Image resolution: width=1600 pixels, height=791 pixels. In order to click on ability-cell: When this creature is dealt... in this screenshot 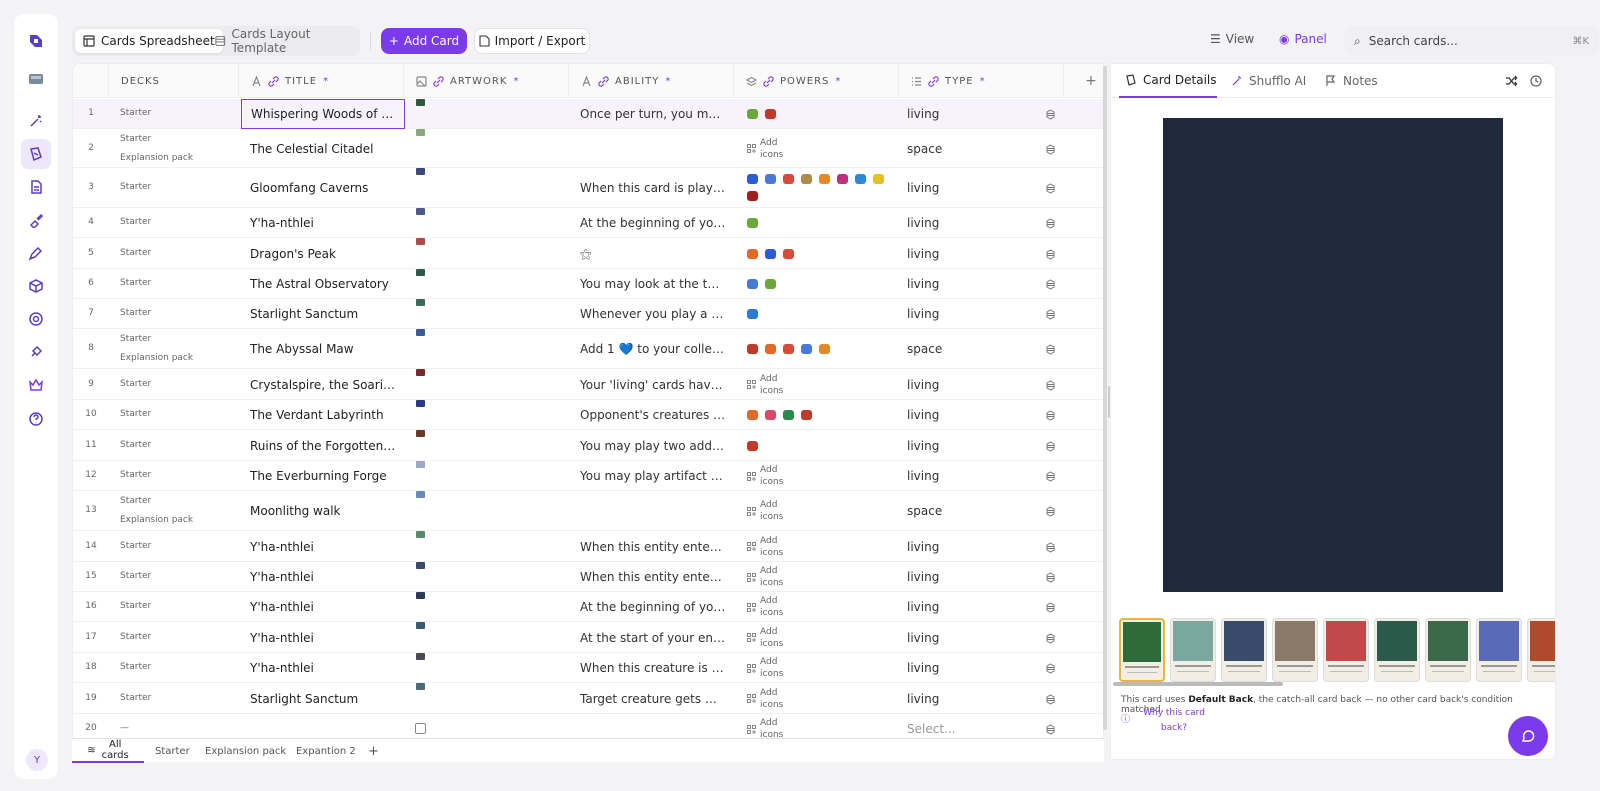, I will do `click(653, 668)`.